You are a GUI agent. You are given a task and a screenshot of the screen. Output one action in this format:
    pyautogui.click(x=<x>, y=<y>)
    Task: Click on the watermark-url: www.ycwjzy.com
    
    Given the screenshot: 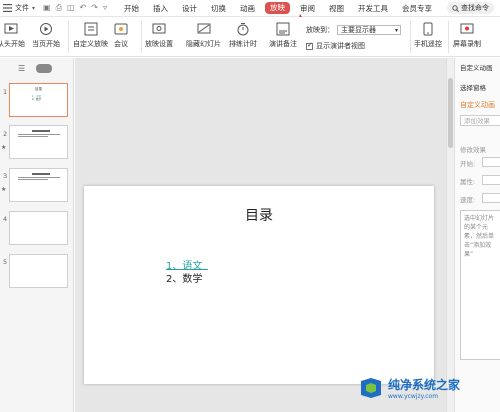 What is the action you would take?
    pyautogui.click(x=413, y=396)
    